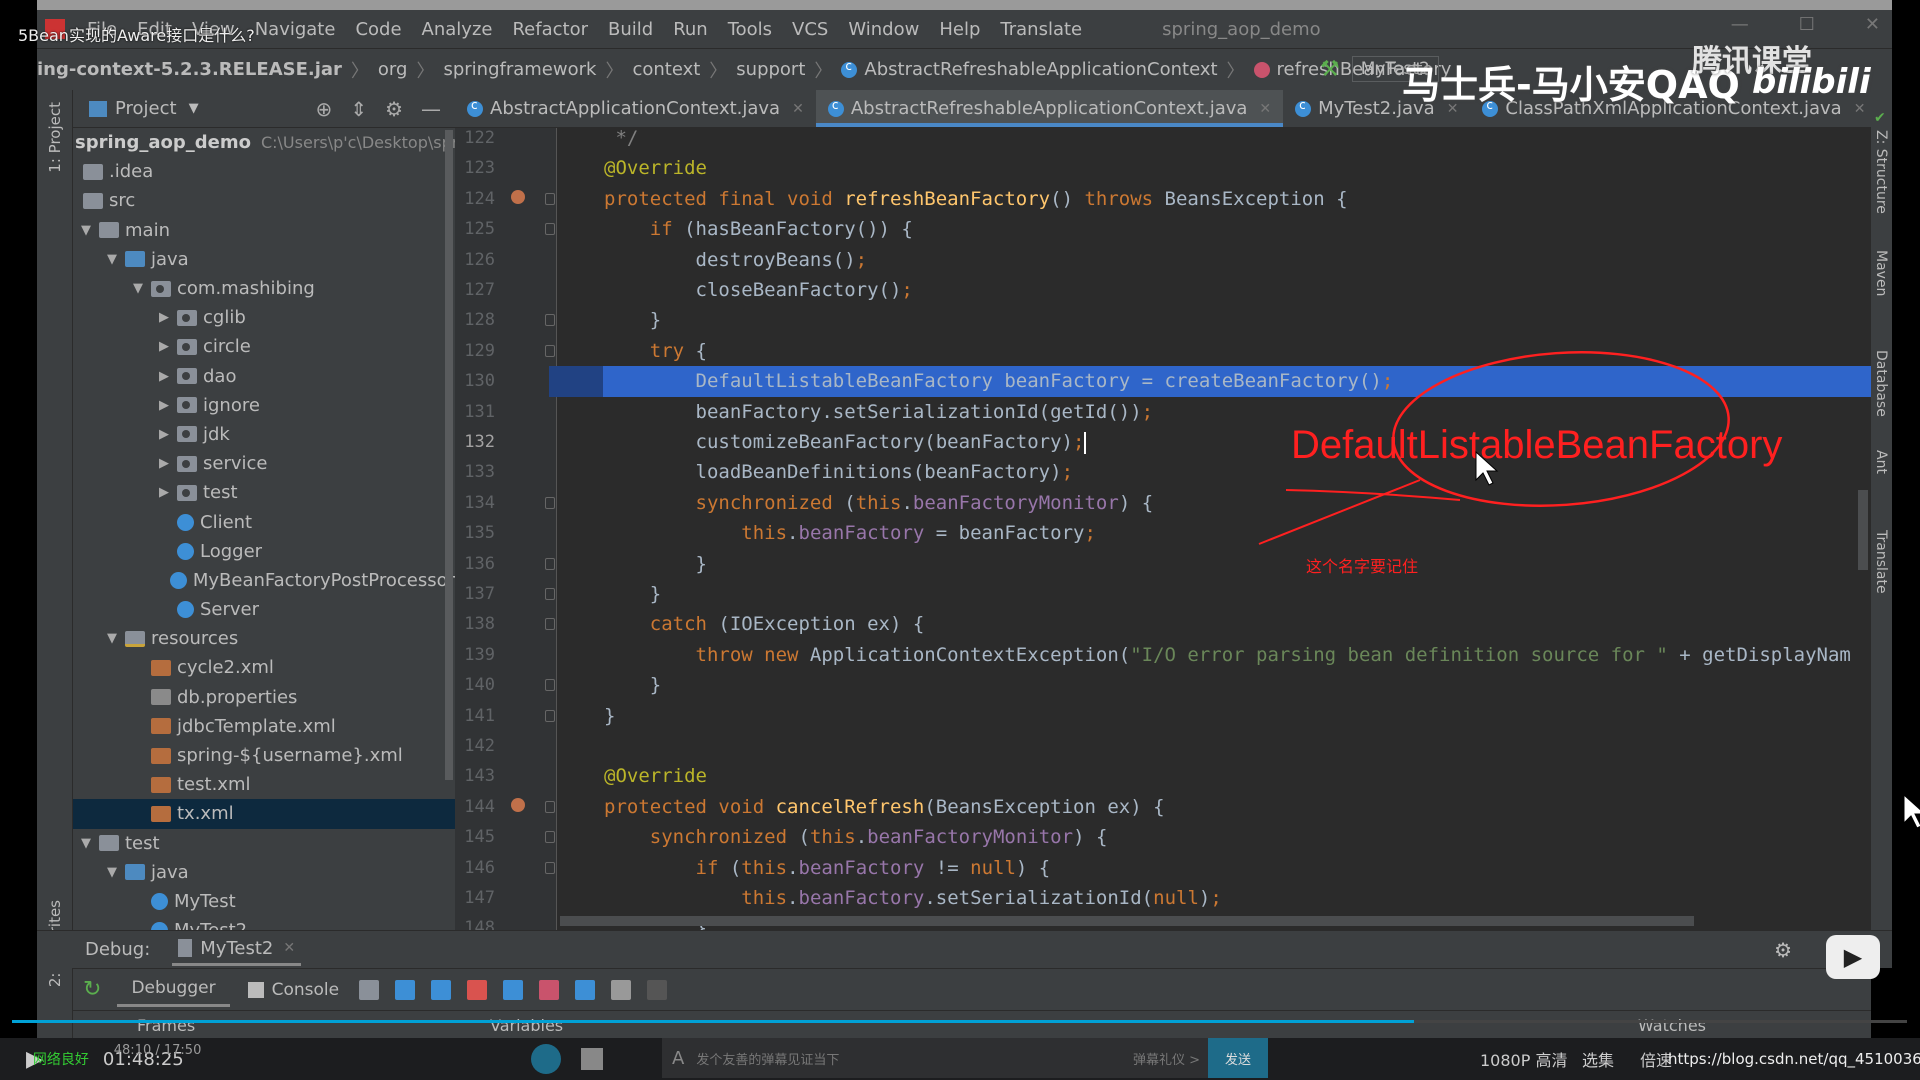 Image resolution: width=1920 pixels, height=1080 pixels. I want to click on tree-item: .idea, so click(264, 171).